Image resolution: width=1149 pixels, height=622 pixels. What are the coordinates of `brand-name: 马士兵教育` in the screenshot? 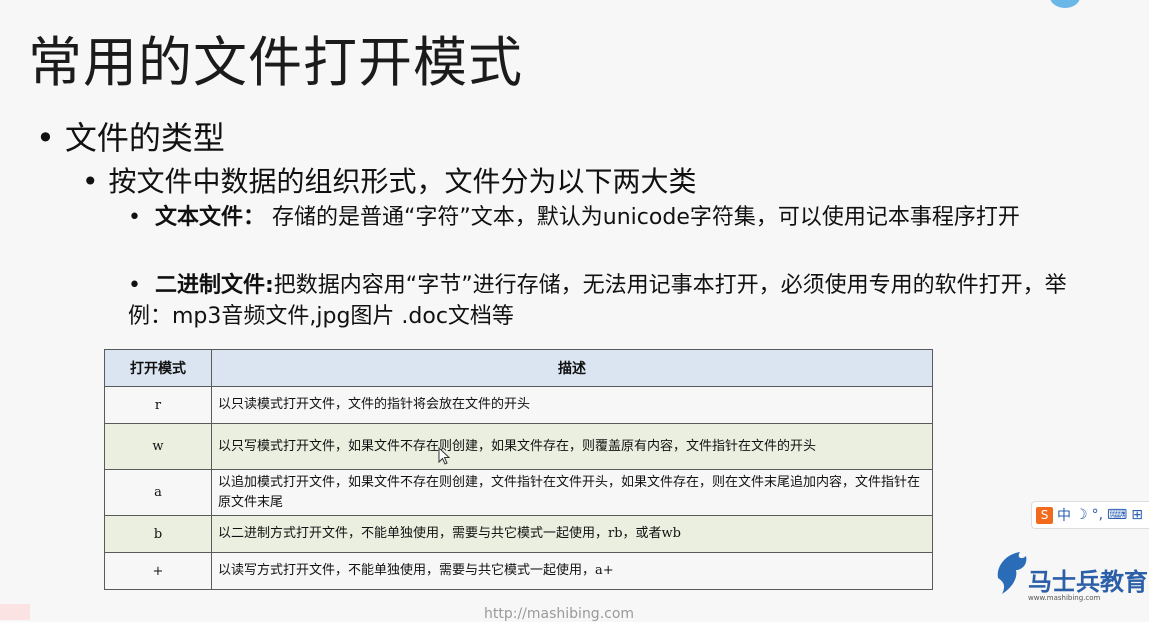 It's located at (1088, 582).